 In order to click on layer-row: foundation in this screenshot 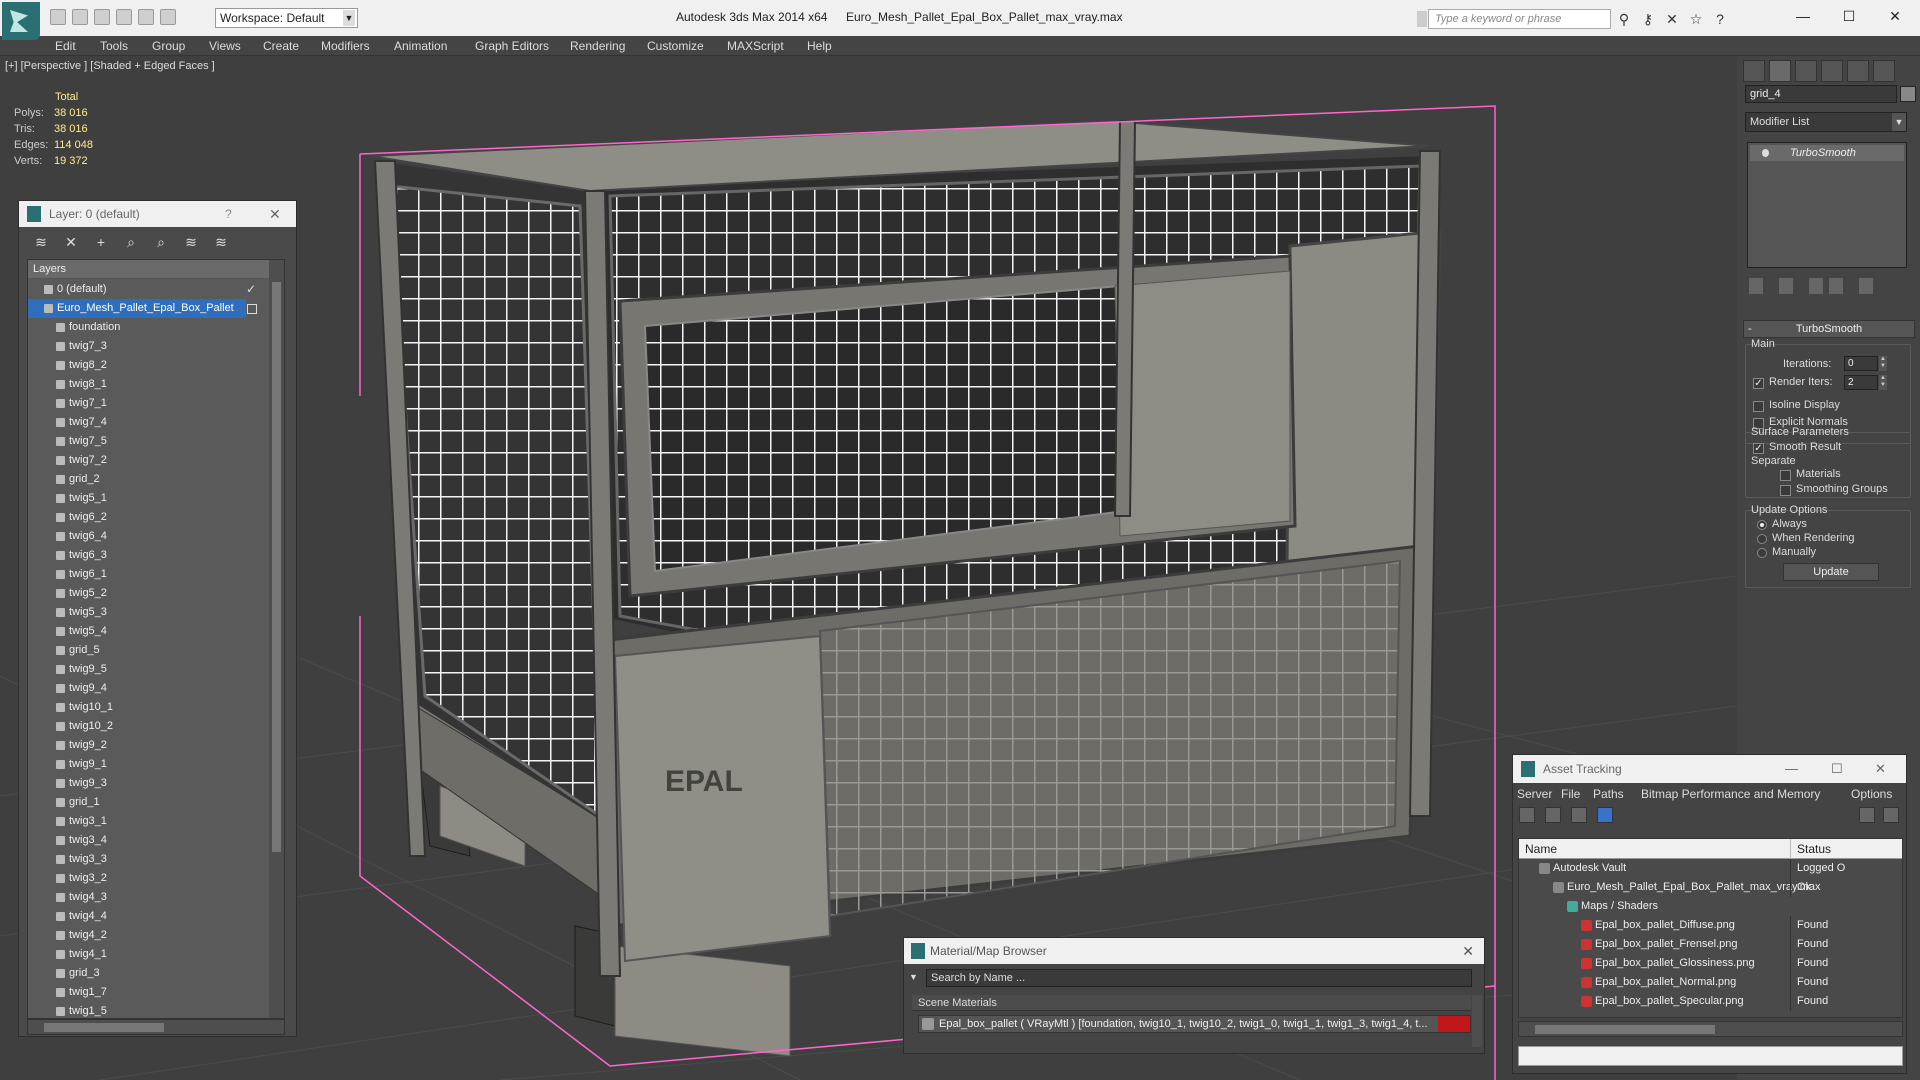, I will do `click(149, 327)`.